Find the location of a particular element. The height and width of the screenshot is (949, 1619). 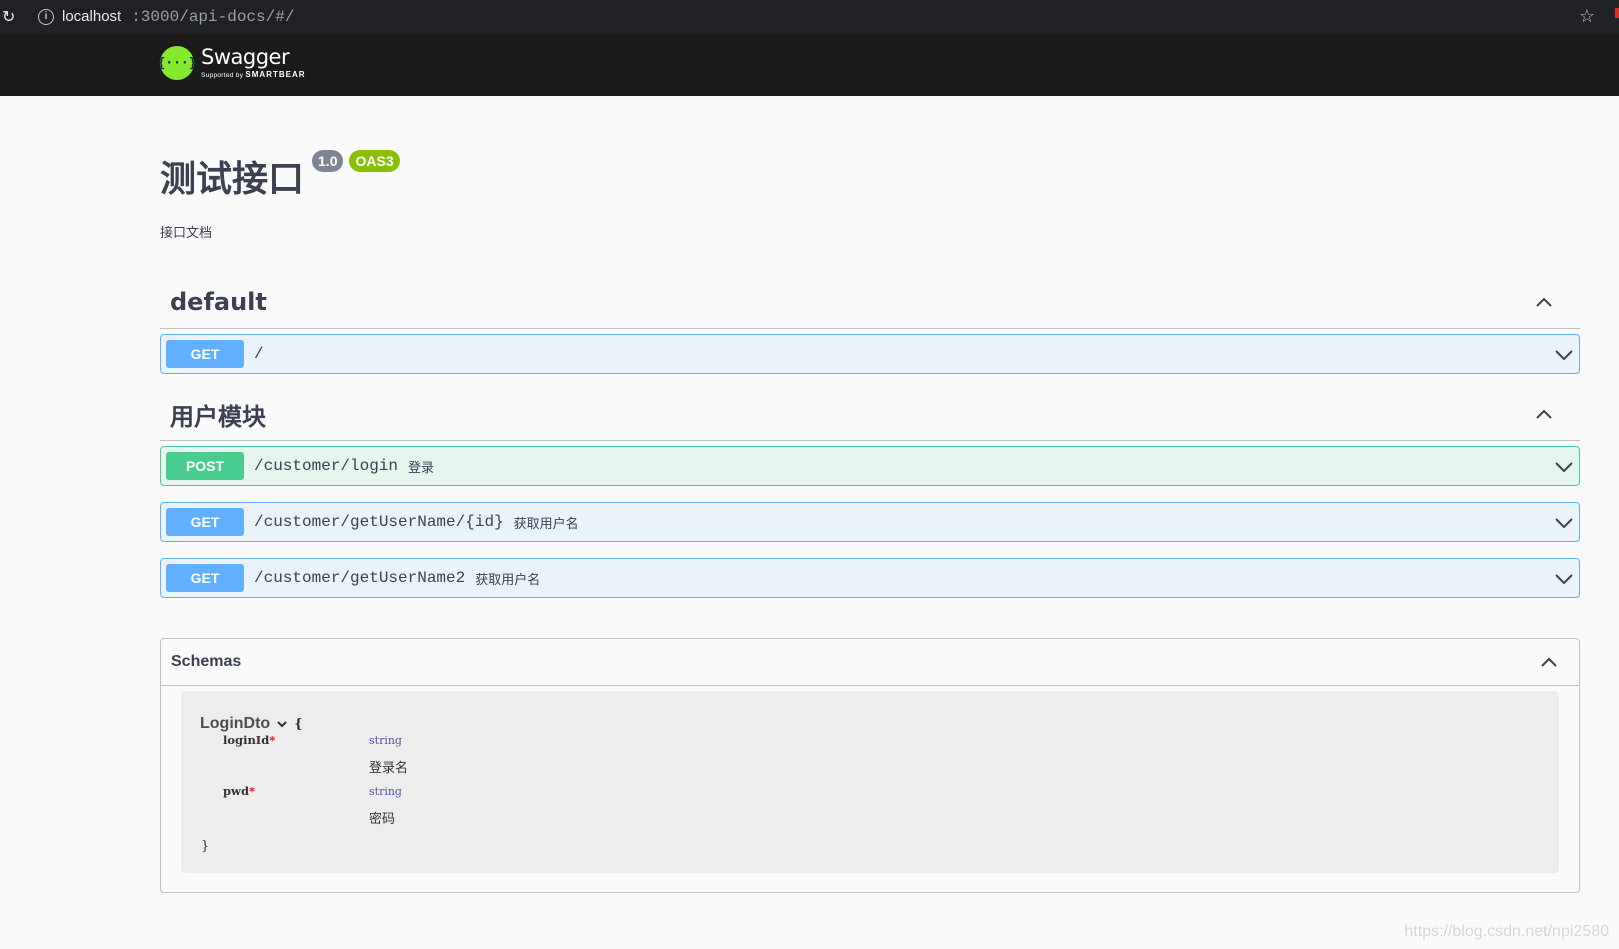

info-icon: i is located at coordinates (46, 17).